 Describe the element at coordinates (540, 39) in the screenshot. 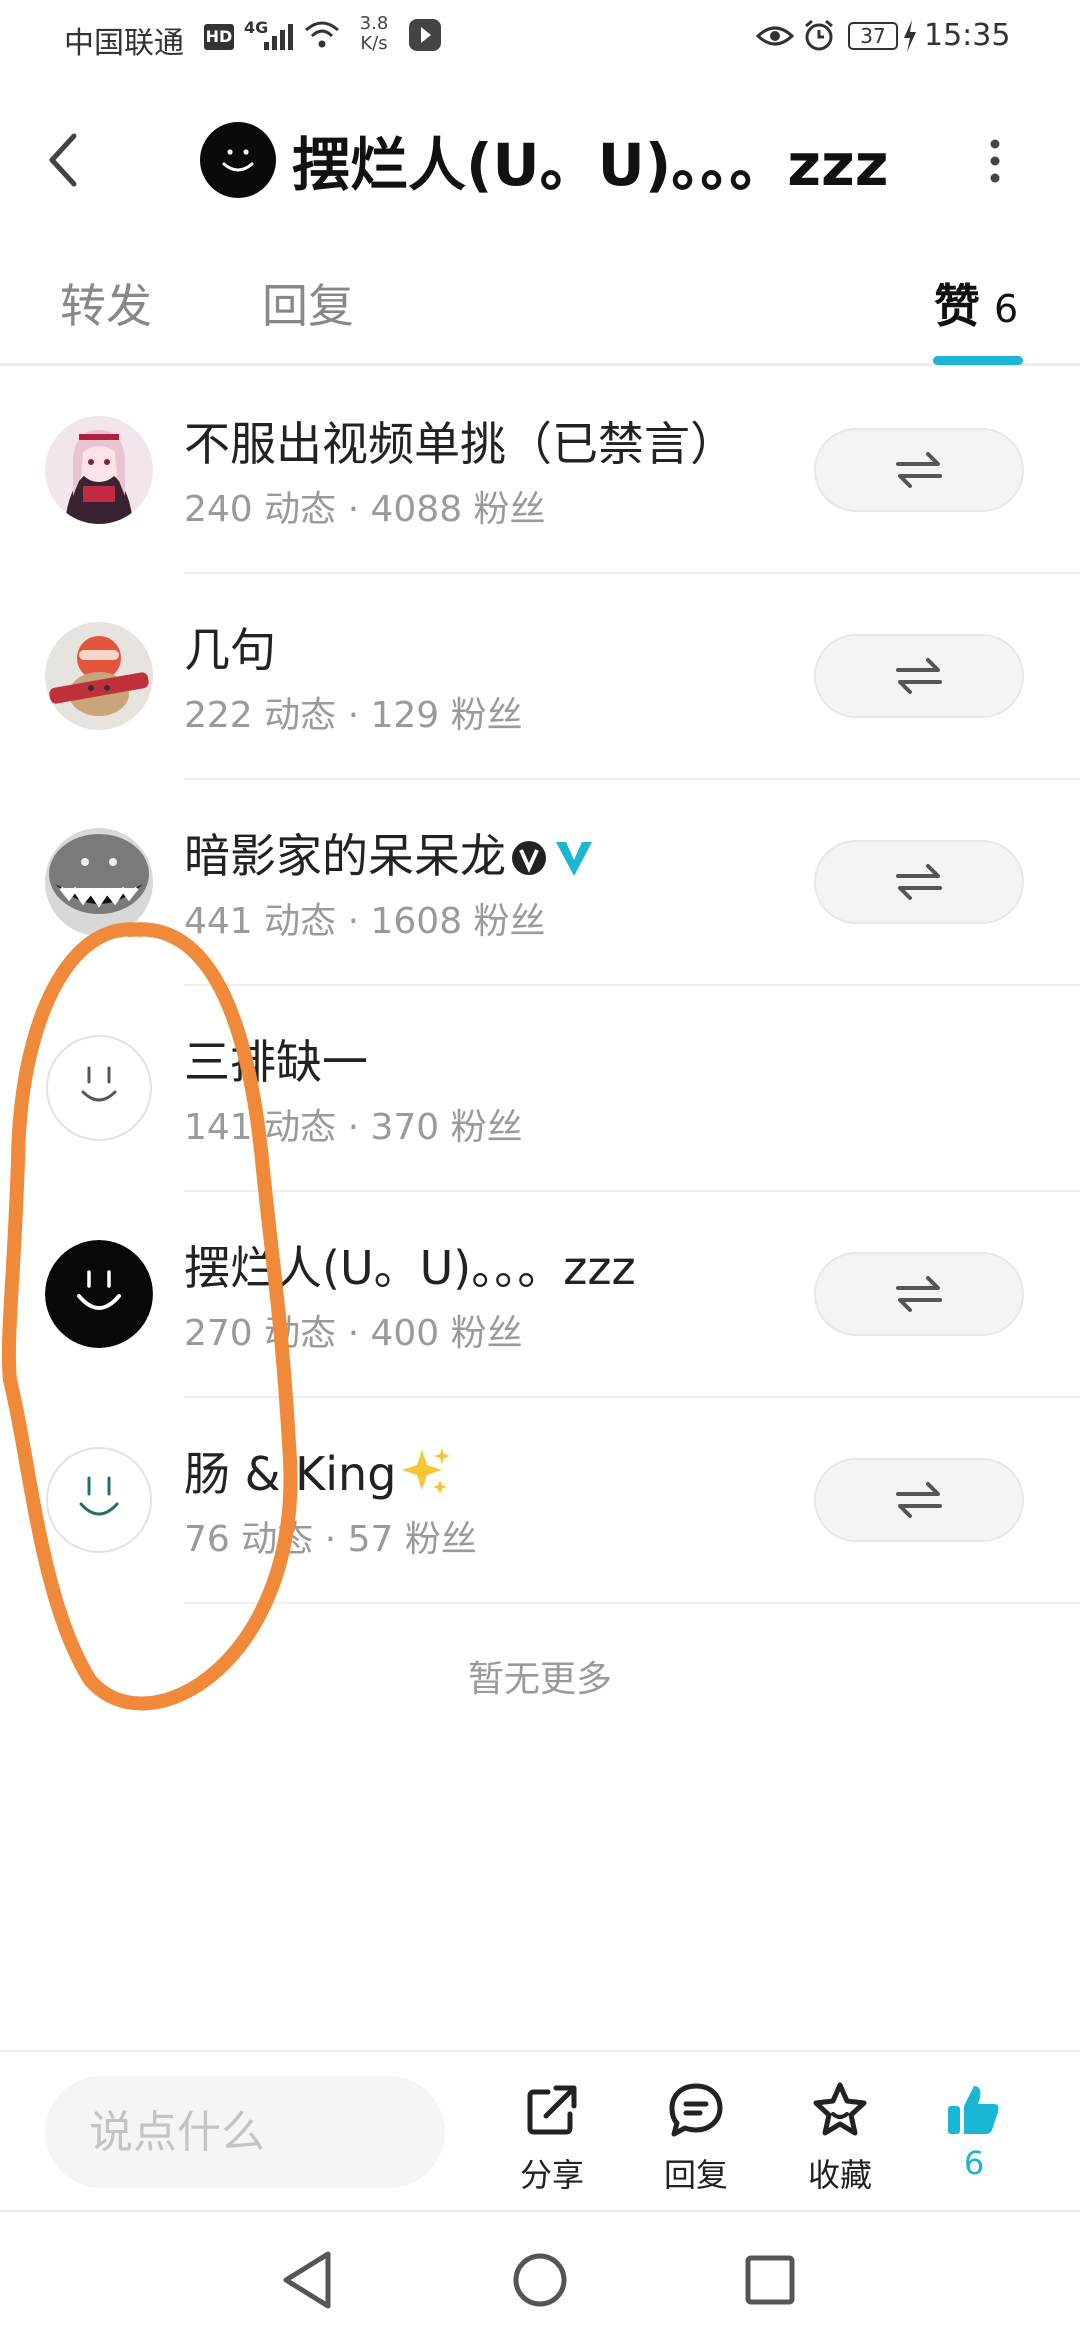

I see `status-bar: 中国联通 HD 4G 3.8 K/s 37 15:35` at that location.